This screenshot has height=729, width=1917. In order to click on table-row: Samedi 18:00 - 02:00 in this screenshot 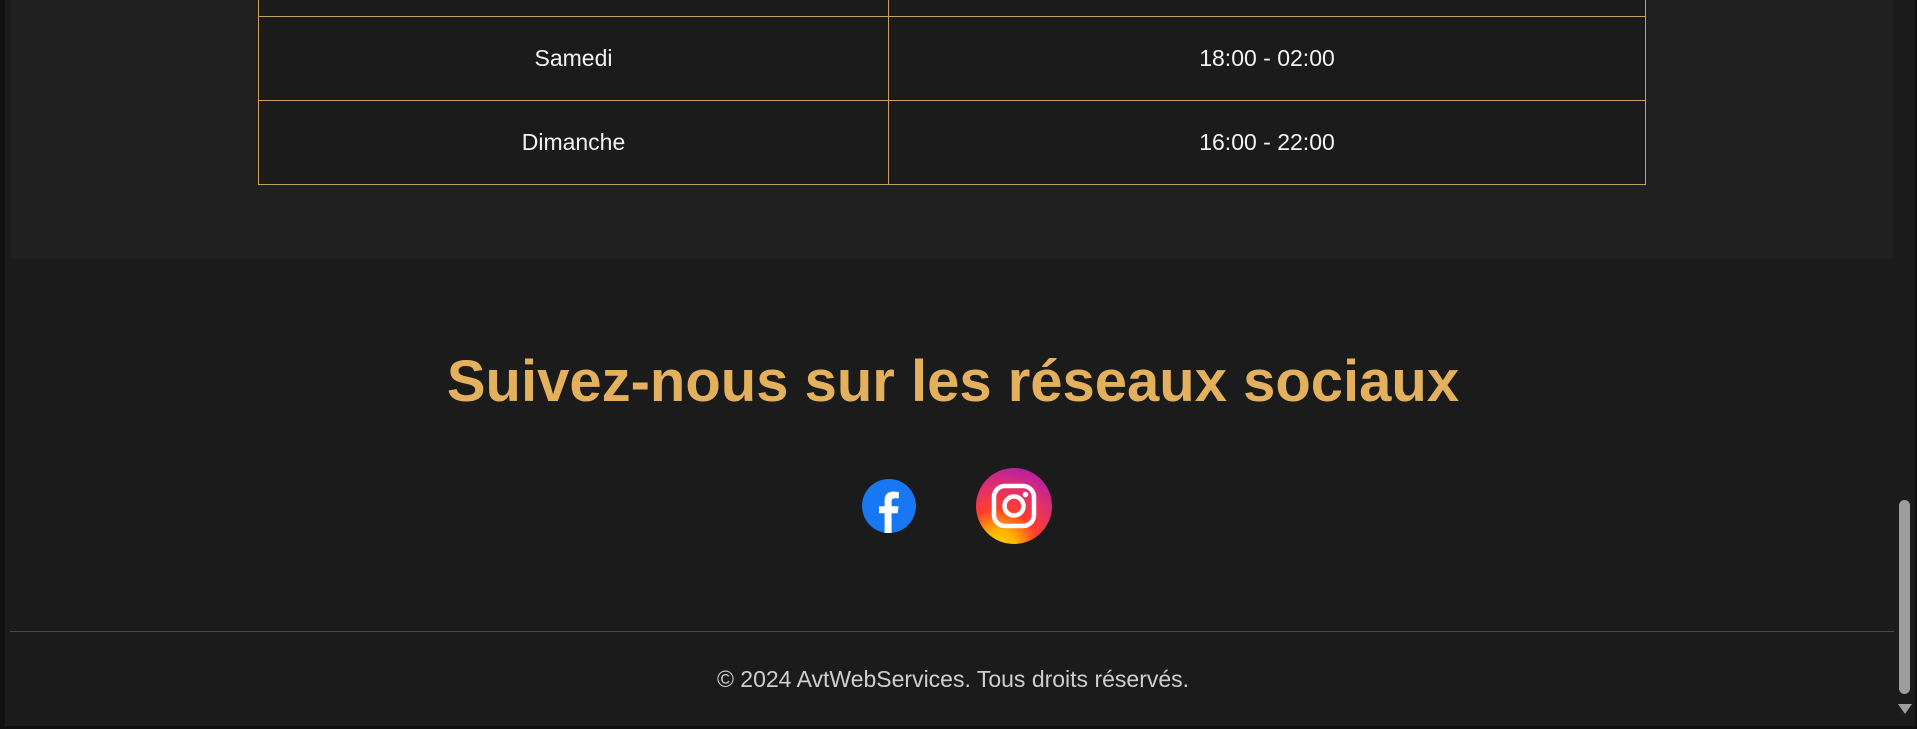, I will do `click(952, 58)`.